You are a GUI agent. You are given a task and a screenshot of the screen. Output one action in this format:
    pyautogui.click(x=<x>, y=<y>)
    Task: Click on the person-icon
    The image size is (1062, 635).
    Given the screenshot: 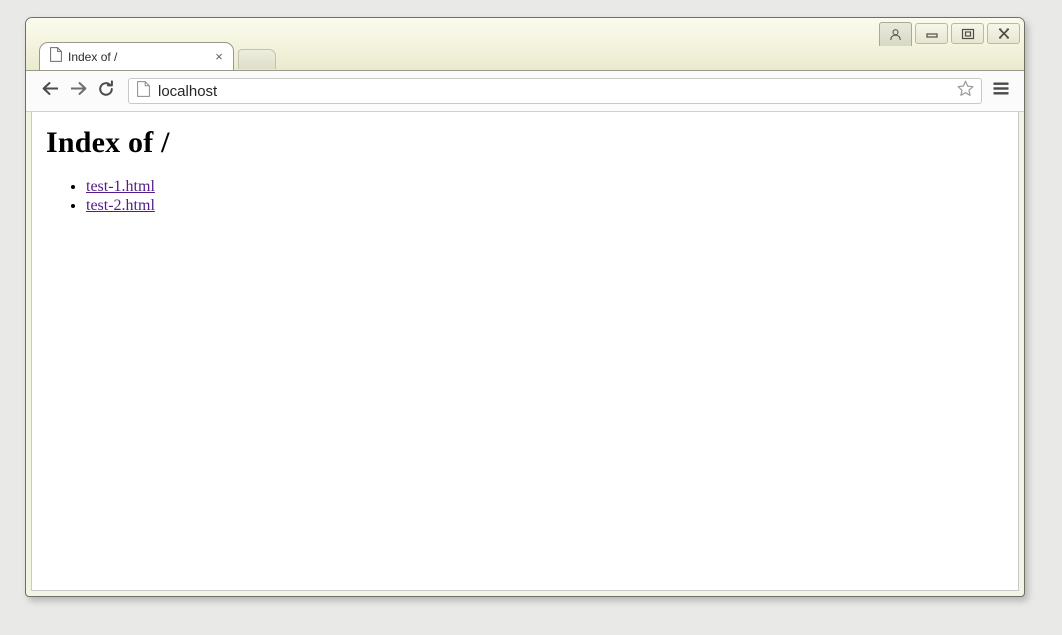 What is the action you would take?
    pyautogui.click(x=895, y=34)
    